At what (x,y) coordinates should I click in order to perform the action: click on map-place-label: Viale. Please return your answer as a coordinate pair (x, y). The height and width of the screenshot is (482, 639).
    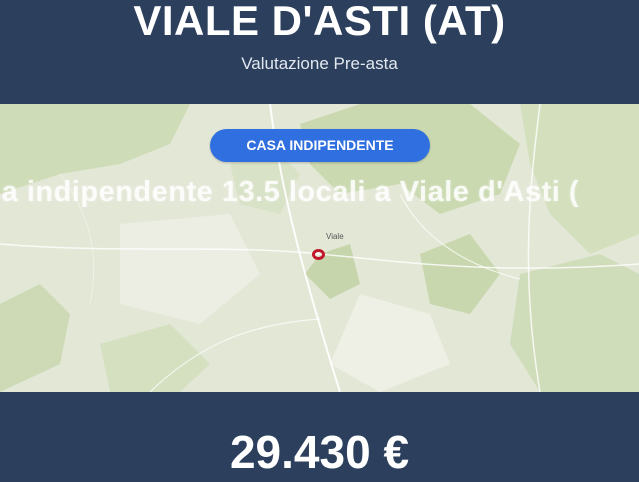
    Looking at the image, I should click on (335, 236).